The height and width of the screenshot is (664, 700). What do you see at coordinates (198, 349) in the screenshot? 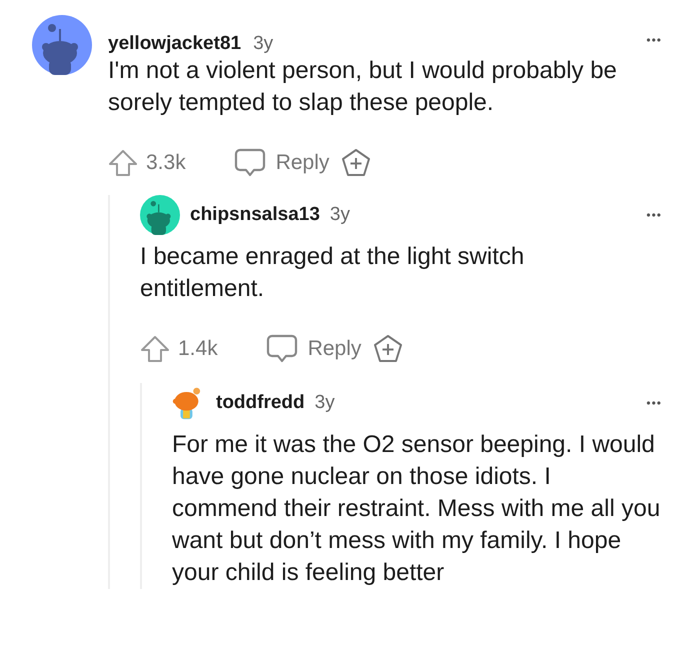
I see `vote-count: 1.4k` at bounding box center [198, 349].